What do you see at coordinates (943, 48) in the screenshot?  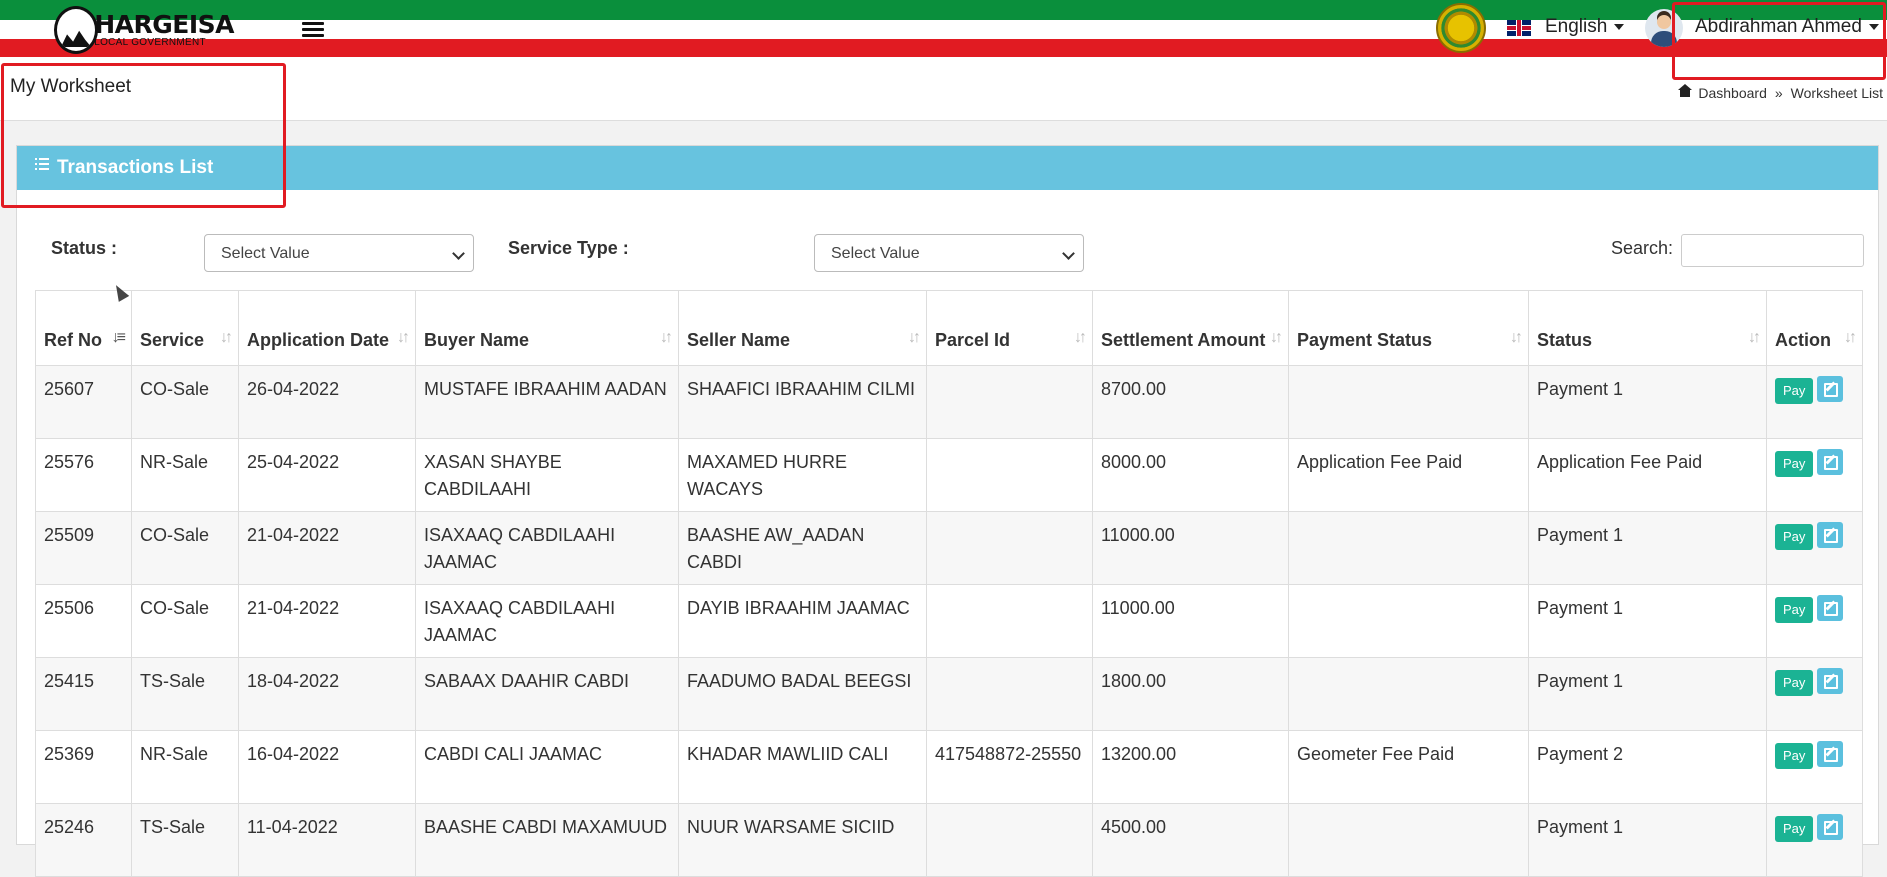 I see `flag-stripe-red` at bounding box center [943, 48].